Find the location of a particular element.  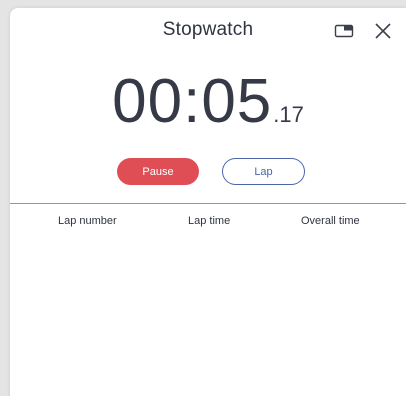

picture-in-picture-button is located at coordinates (344, 31).